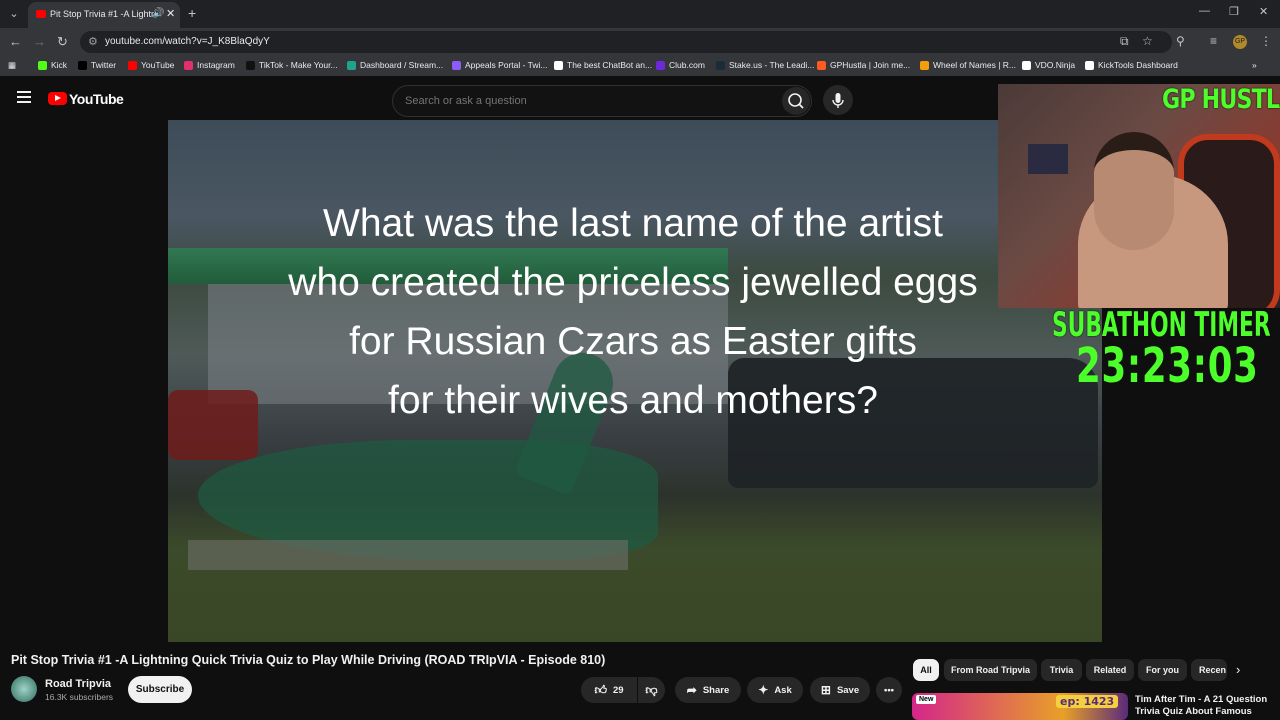  What do you see at coordinates (24, 97) in the screenshot?
I see `hamburger-menu-icon` at bounding box center [24, 97].